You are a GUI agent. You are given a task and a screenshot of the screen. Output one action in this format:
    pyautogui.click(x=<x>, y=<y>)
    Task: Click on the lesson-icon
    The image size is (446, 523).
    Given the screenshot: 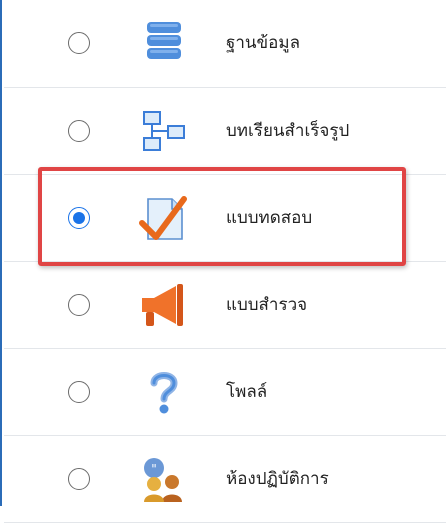 What is the action you would take?
    pyautogui.click(x=164, y=132)
    